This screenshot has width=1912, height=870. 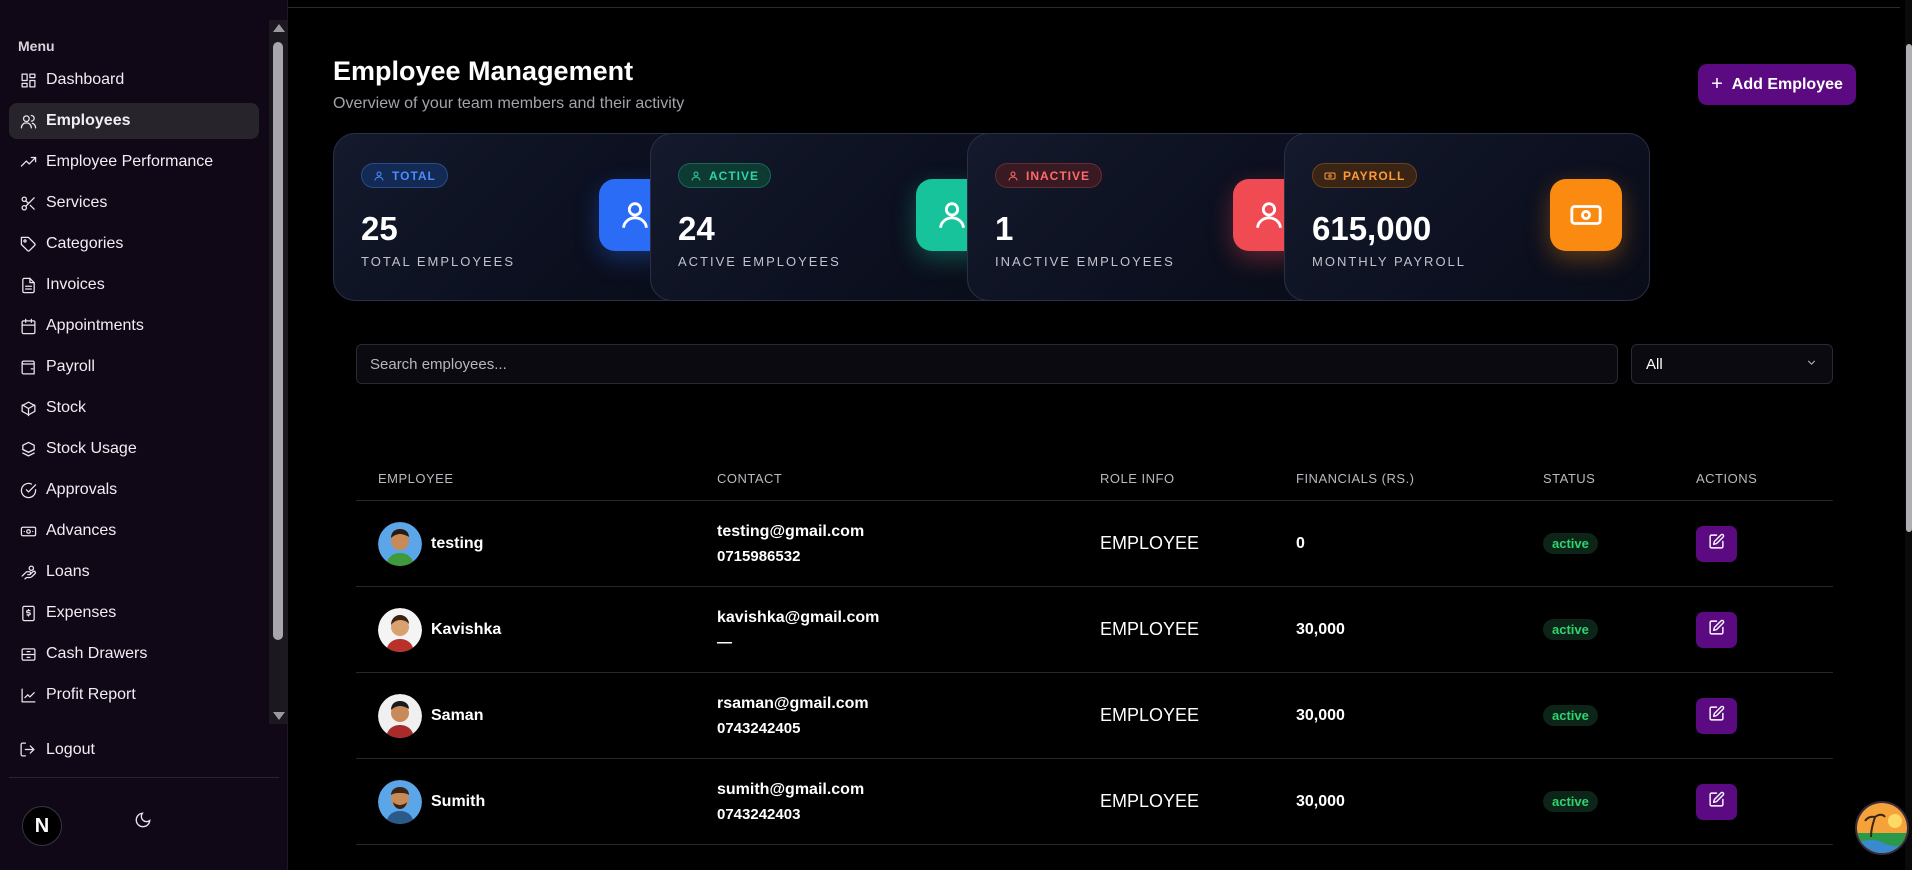 What do you see at coordinates (28, 244) in the screenshot?
I see `tag-icon` at bounding box center [28, 244].